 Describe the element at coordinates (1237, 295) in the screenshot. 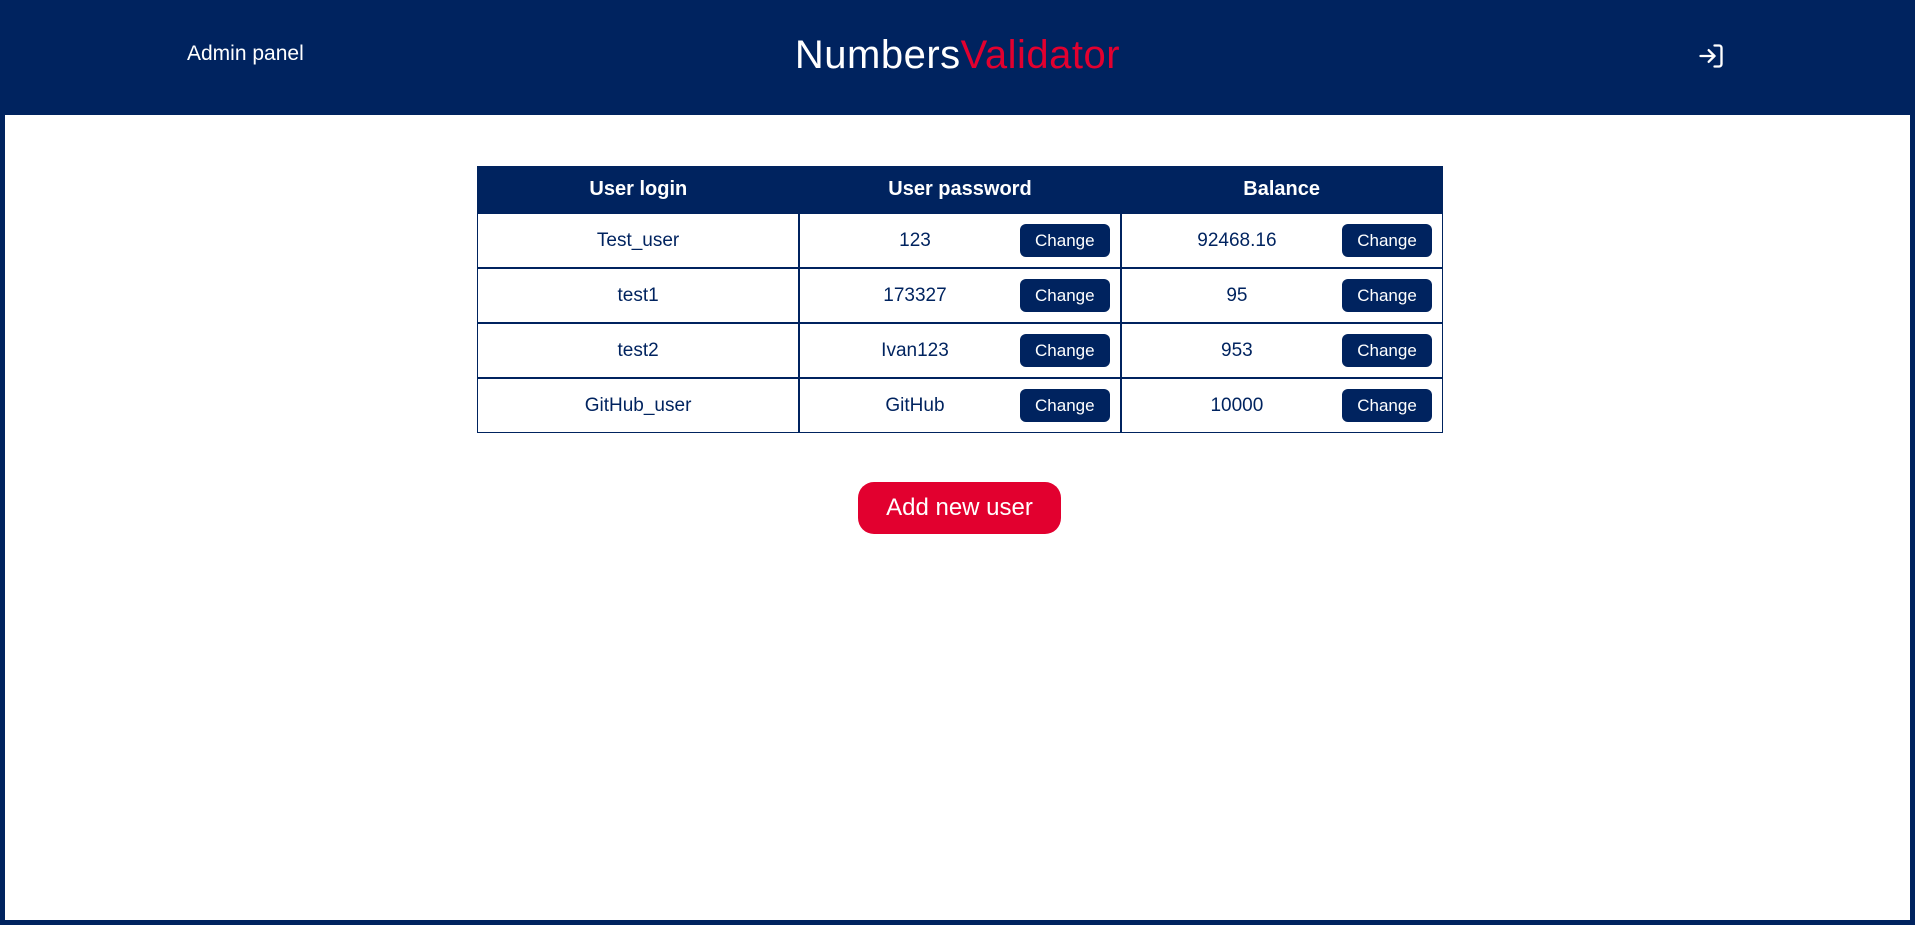

I see `balance-value: 95` at that location.